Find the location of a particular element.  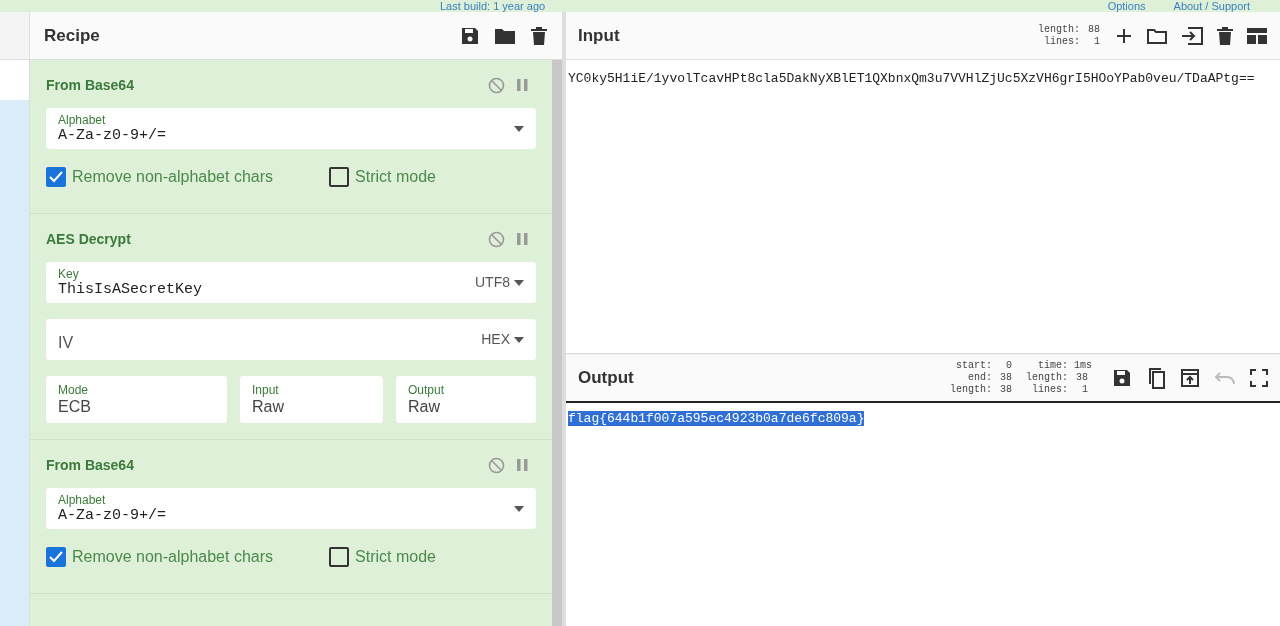

stat-value: 88 is located at coordinates (1093, 29).